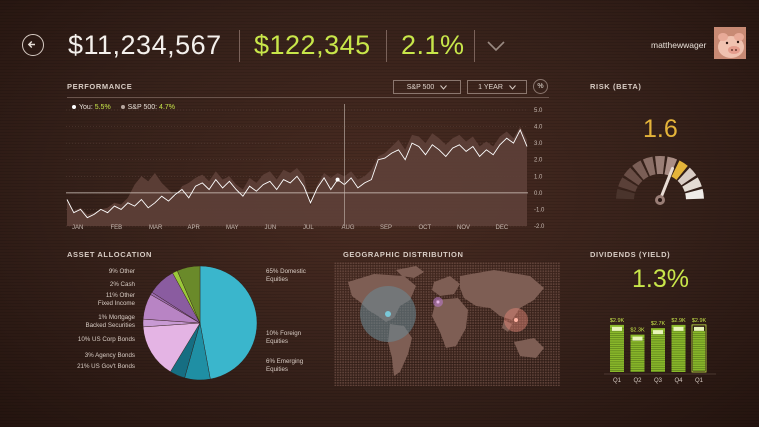  I want to click on x-tick-label: DEC, so click(502, 228).